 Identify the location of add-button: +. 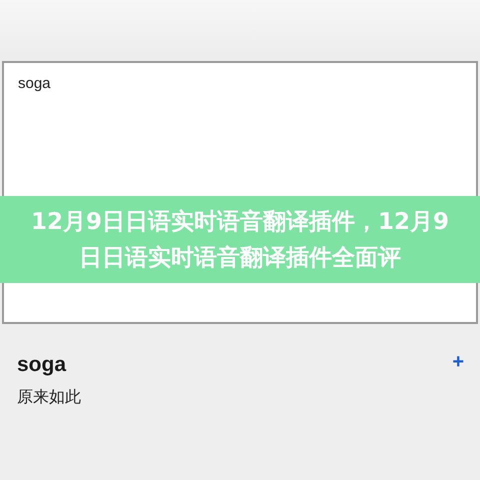
(458, 362).